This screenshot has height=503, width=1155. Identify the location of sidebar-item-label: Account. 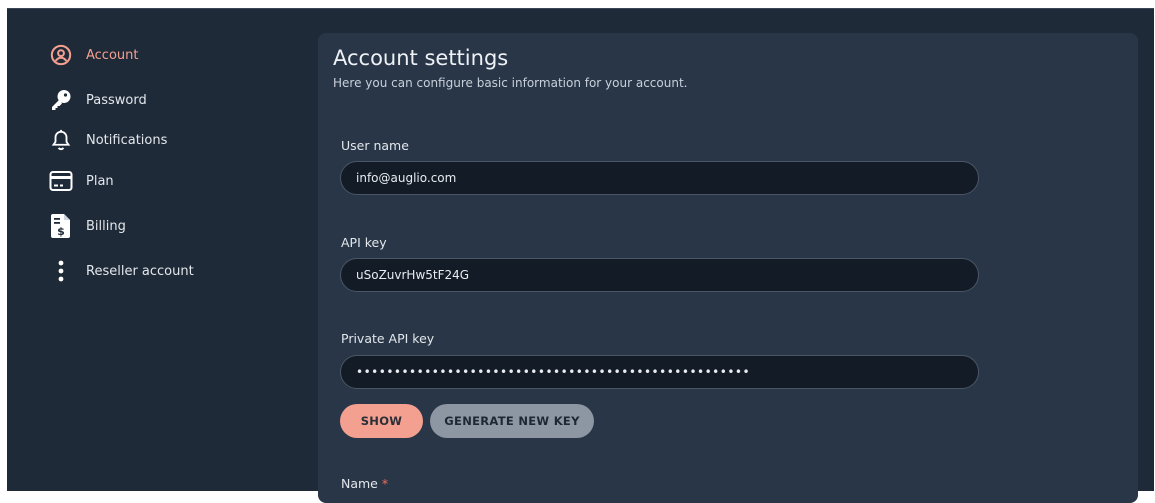
(112, 55).